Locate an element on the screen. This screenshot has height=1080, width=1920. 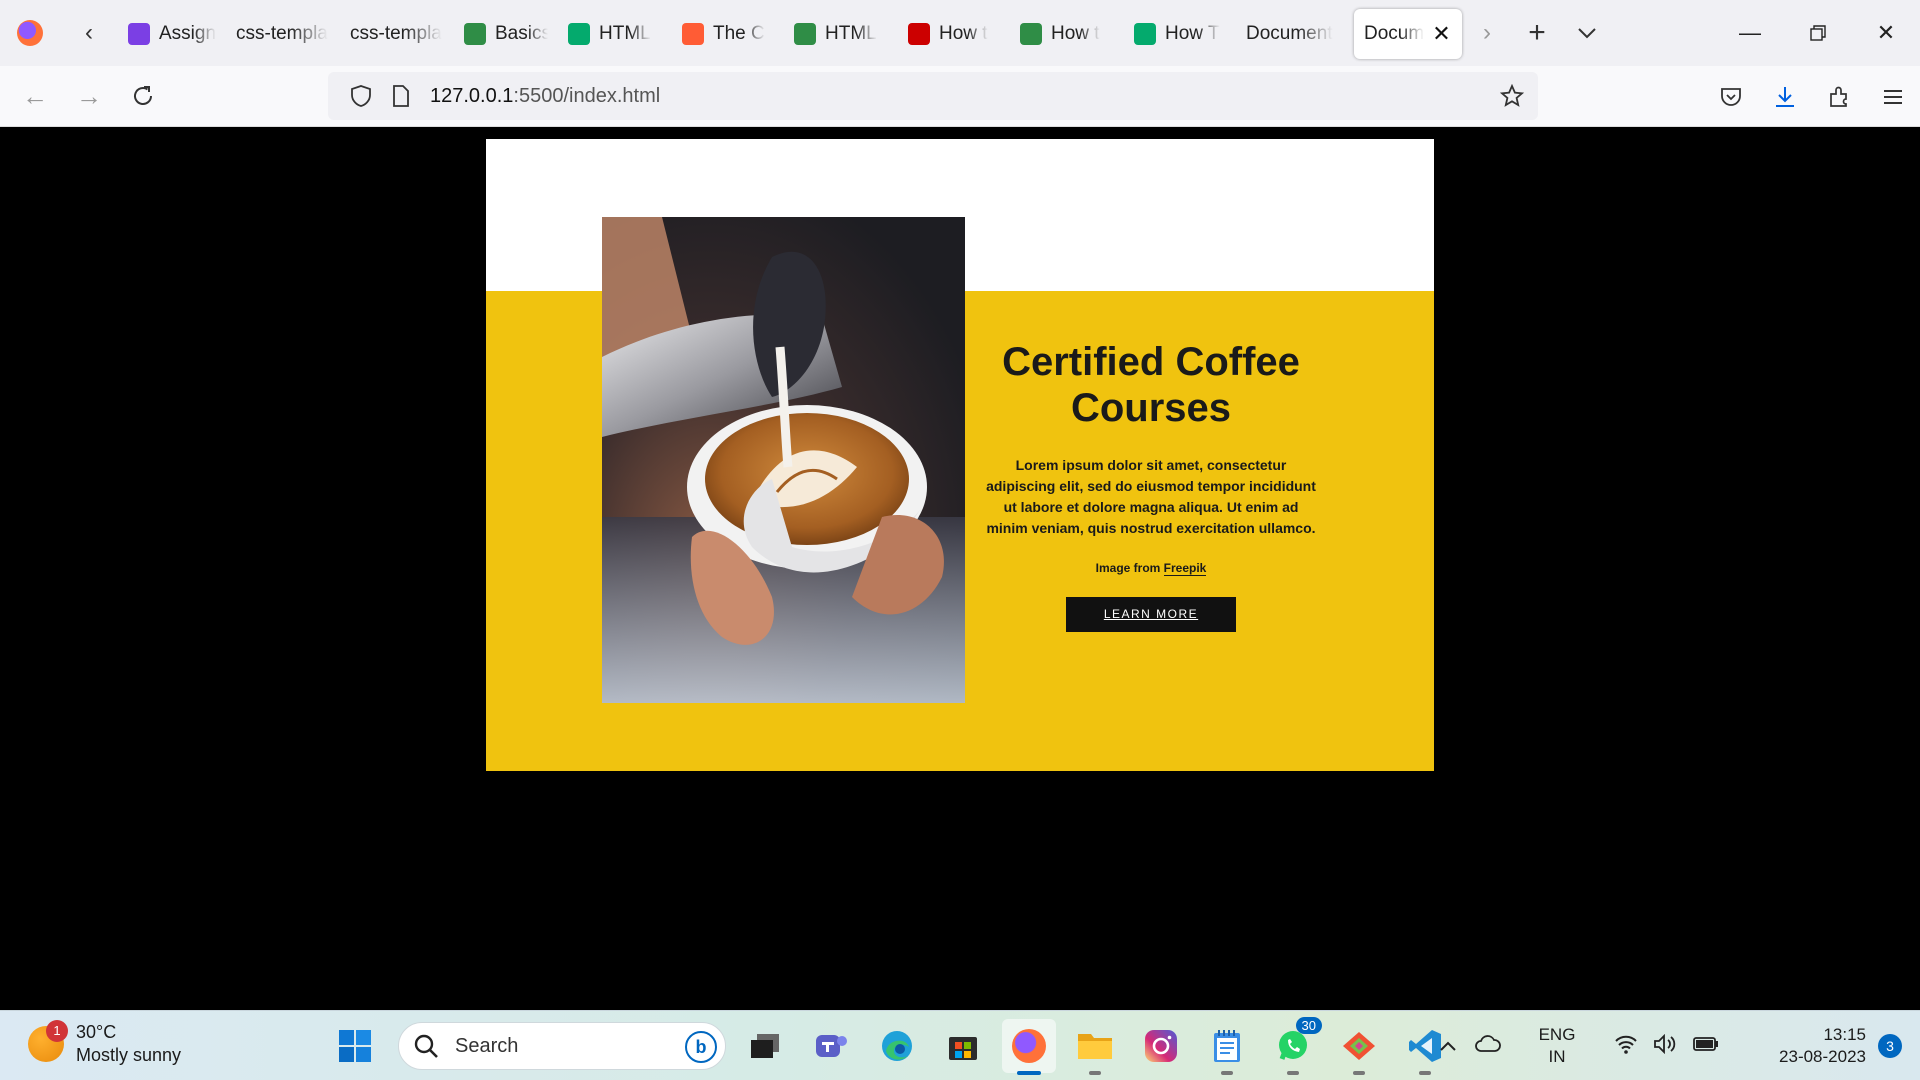
file-explorer-icon is located at coordinates (1095, 1047).